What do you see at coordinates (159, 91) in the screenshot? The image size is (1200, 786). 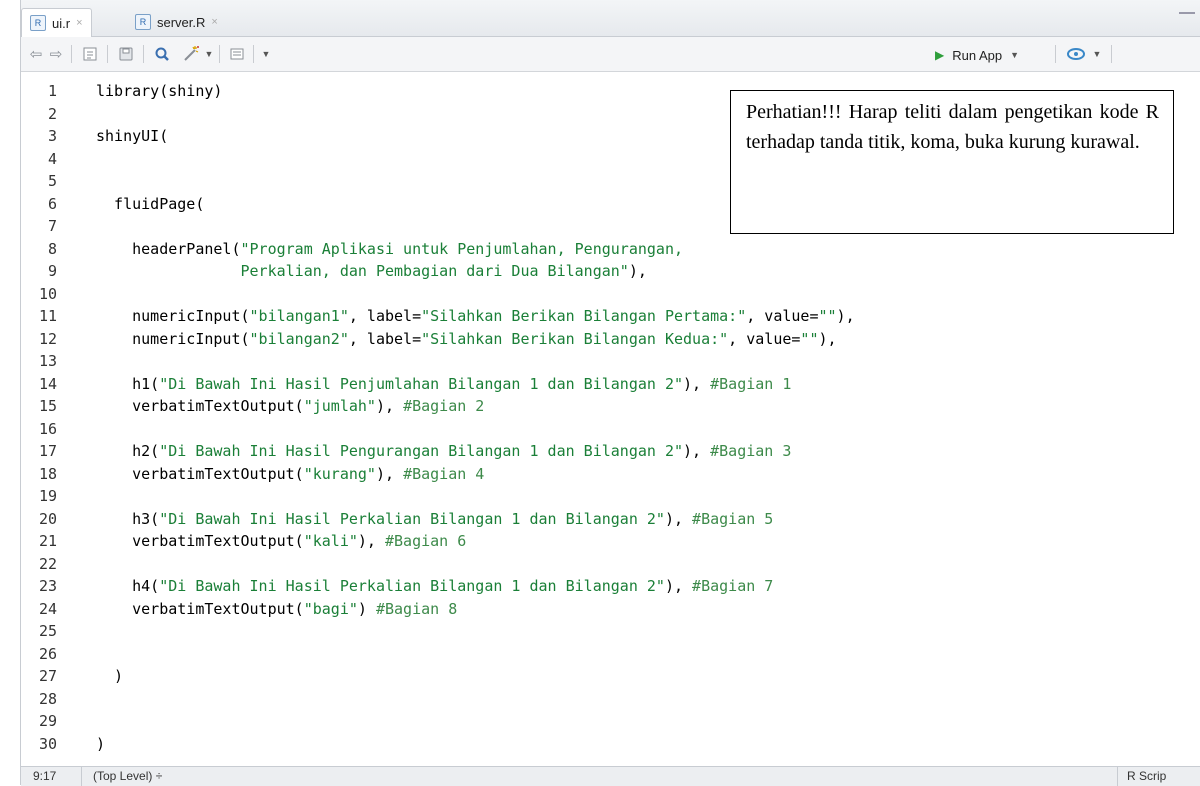 I see `code-token: library(shiny)` at bounding box center [159, 91].